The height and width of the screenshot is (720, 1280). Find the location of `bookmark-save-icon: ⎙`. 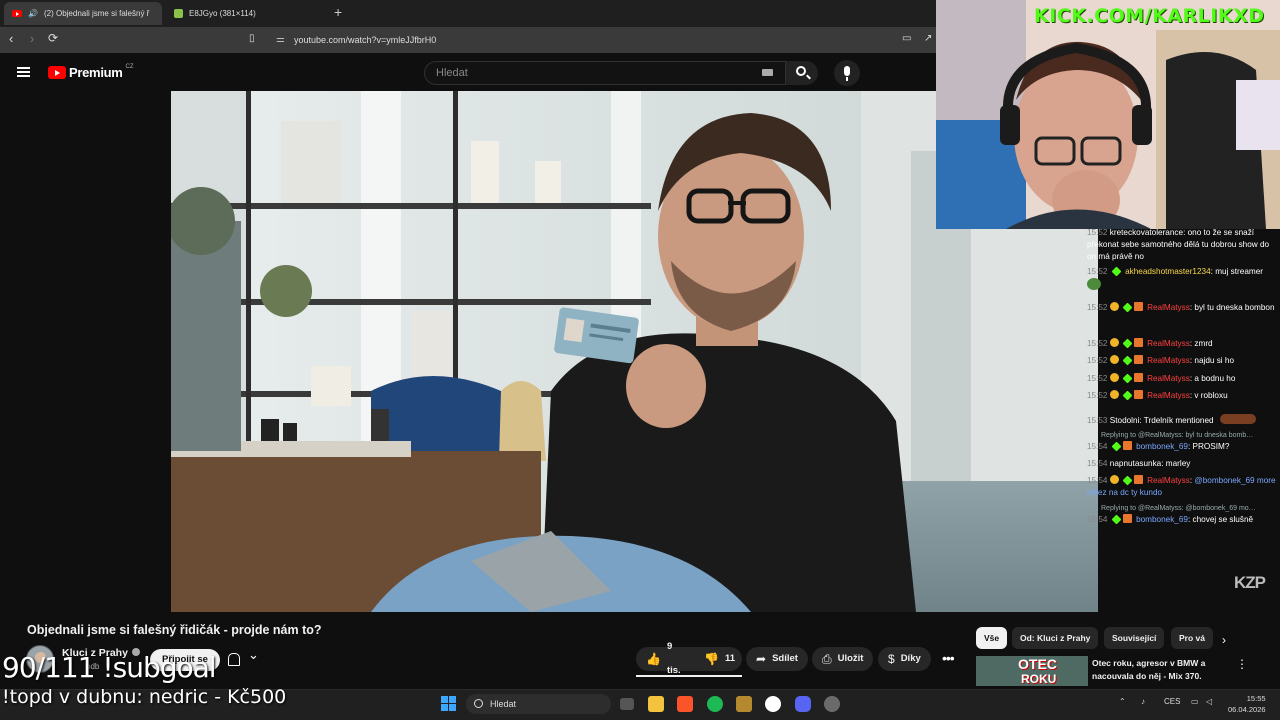

bookmark-save-icon: ⎙ is located at coordinates (827, 659).